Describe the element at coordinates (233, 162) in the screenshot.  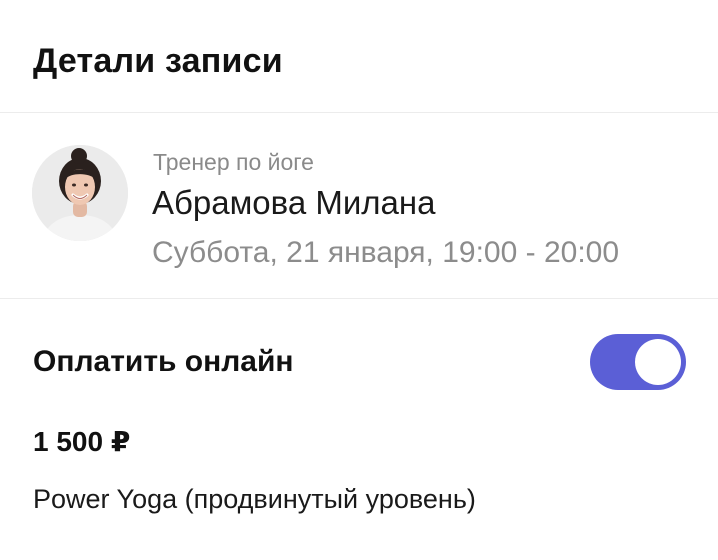
I see `trainer-role: Тренер по йоге` at that location.